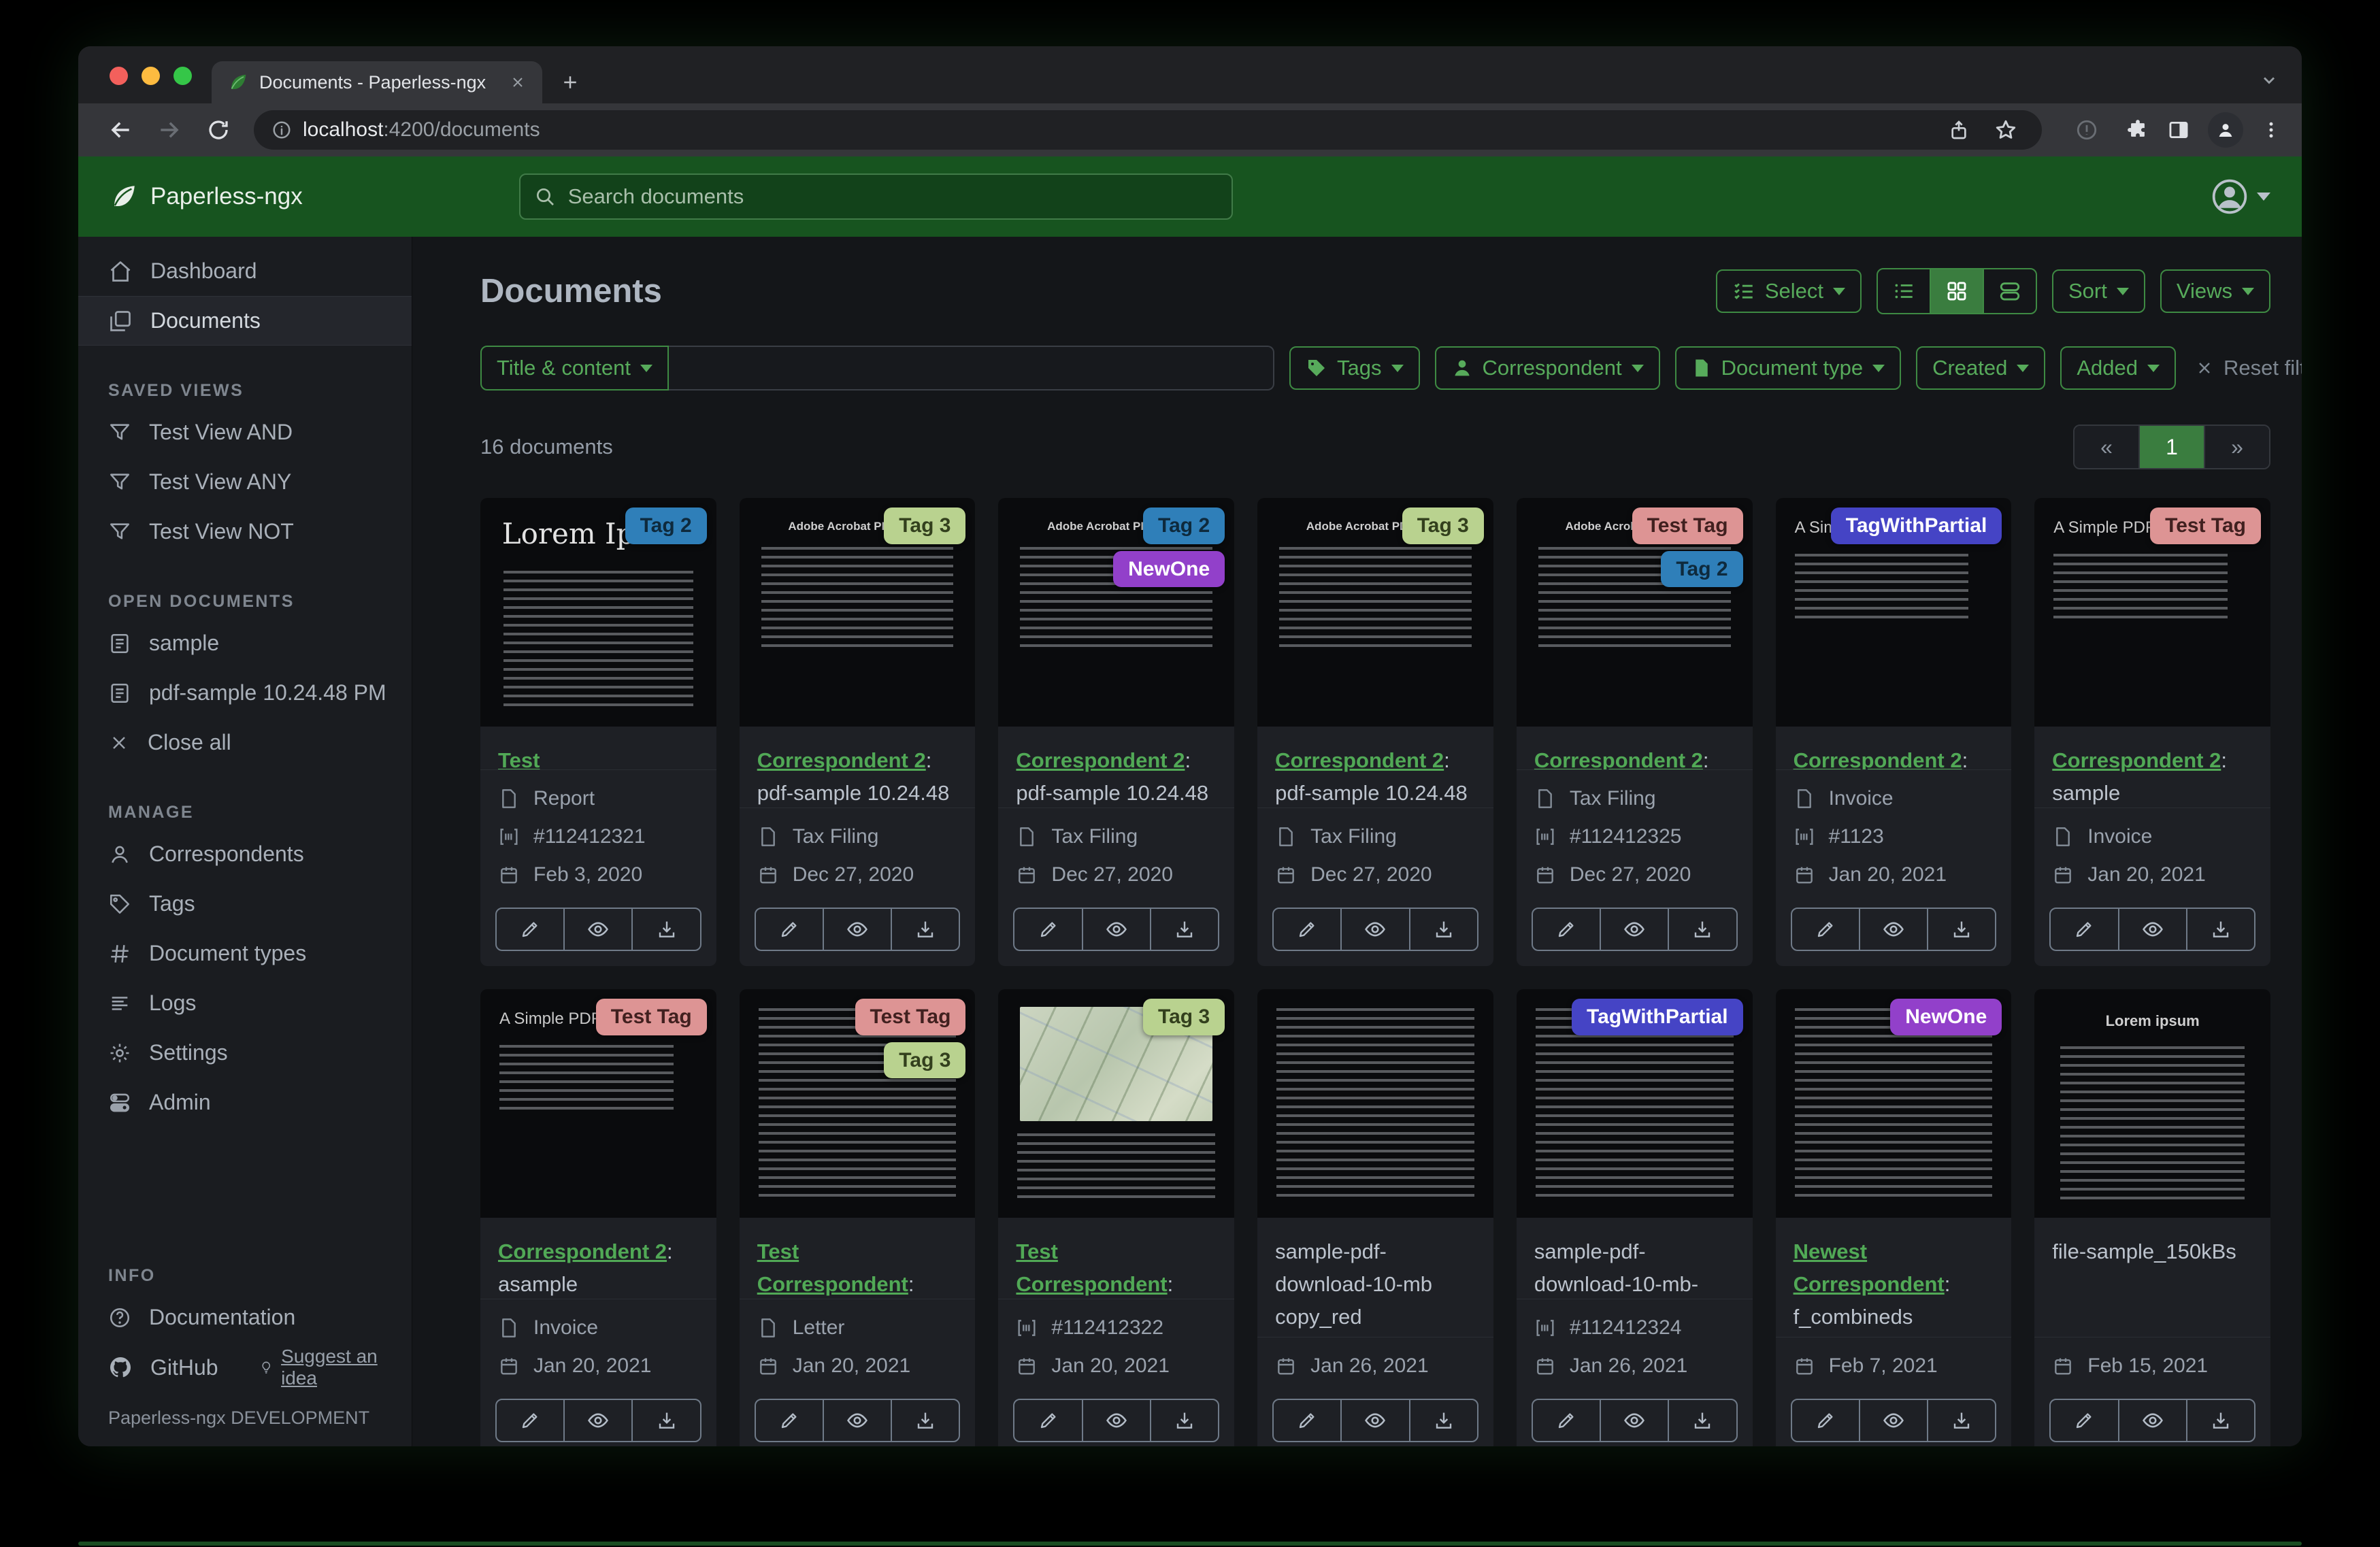 This screenshot has height=1547, width=2380. What do you see at coordinates (245, 271) in the screenshot?
I see `sidebar-item-dashboard: Dashboard` at bounding box center [245, 271].